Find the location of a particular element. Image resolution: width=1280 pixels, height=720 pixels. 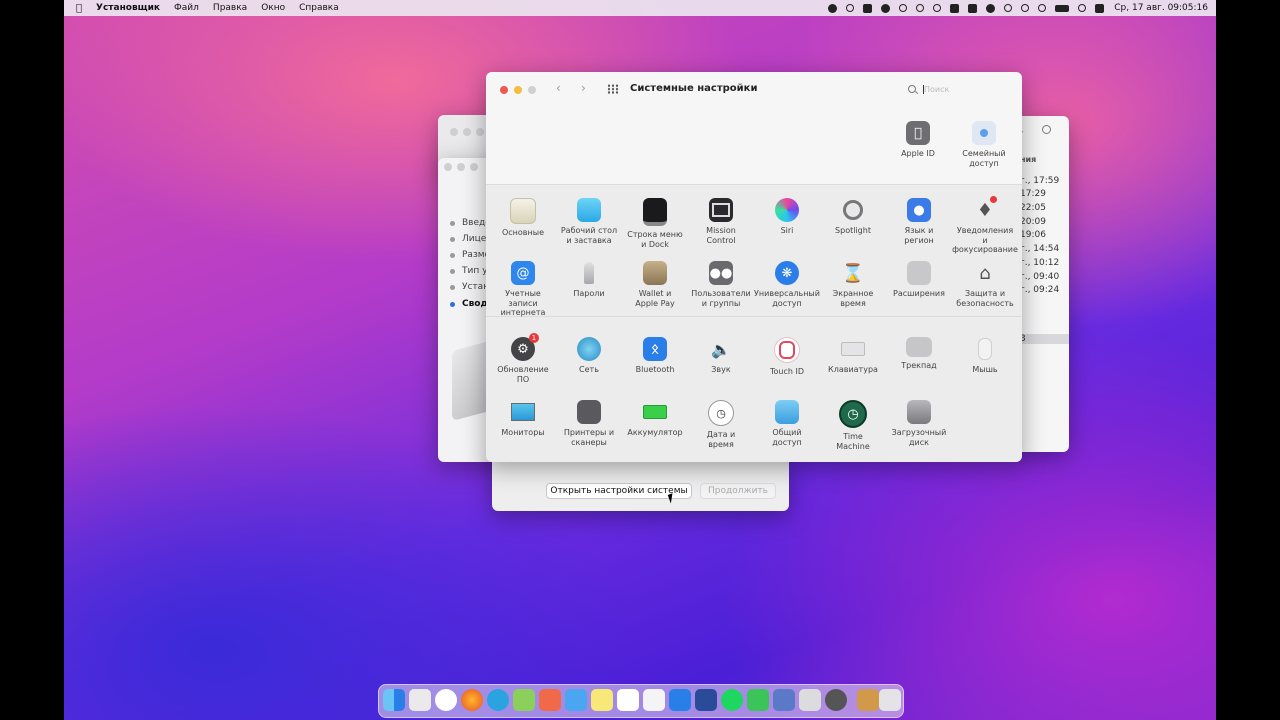

pane-printers: Принтеры и сканеры is located at coordinates (589, 423).